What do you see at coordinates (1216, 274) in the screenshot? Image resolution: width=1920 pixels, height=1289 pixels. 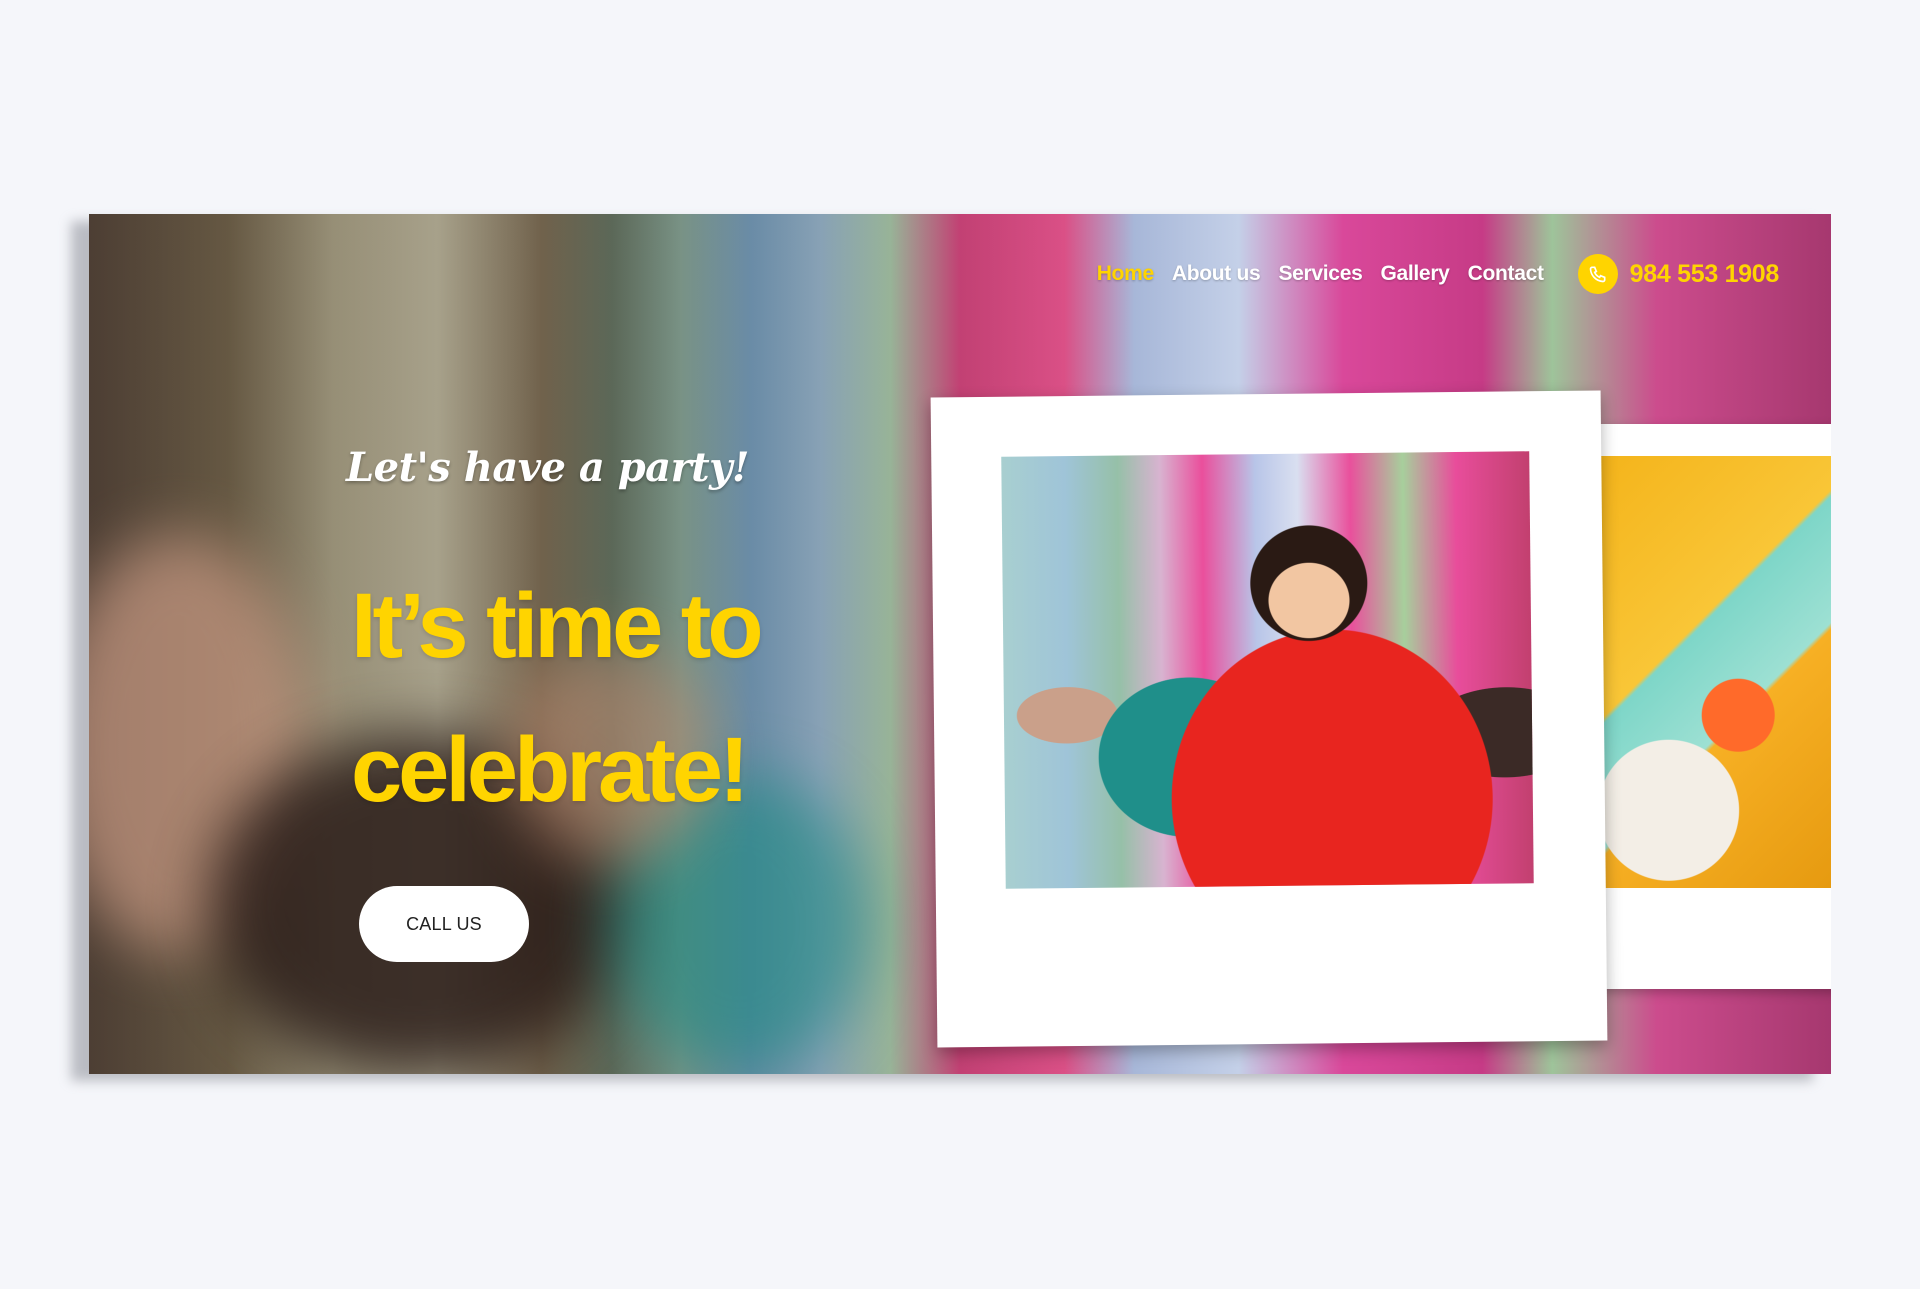 I see `nav-about-us: About us` at bounding box center [1216, 274].